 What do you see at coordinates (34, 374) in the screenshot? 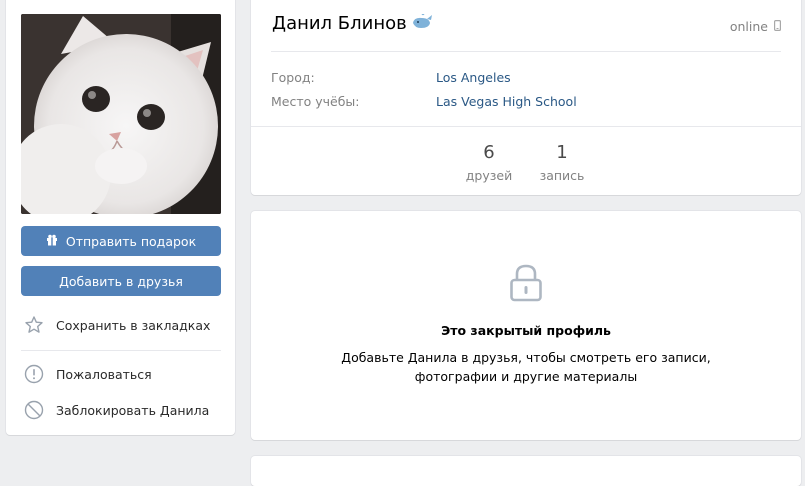
I see `exclamation-circle-icon` at bounding box center [34, 374].